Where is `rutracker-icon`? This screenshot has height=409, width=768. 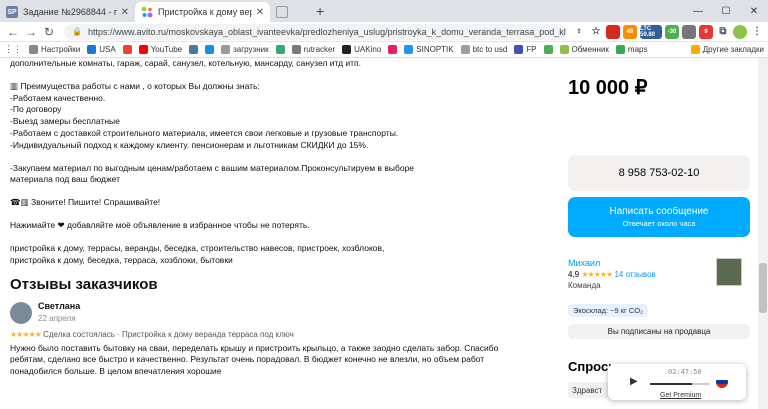
rutracker-icon is located at coordinates (296, 49).